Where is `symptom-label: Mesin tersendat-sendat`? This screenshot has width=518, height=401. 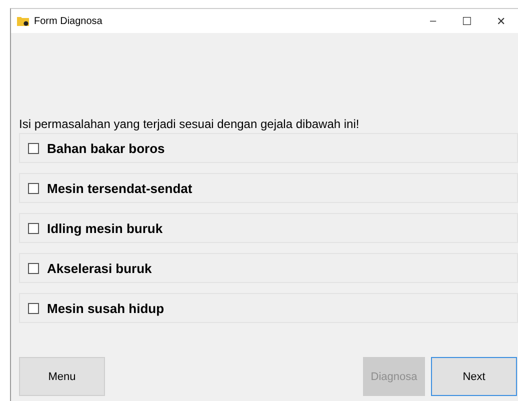
symptom-label: Mesin tersendat-sendat is located at coordinates (119, 188).